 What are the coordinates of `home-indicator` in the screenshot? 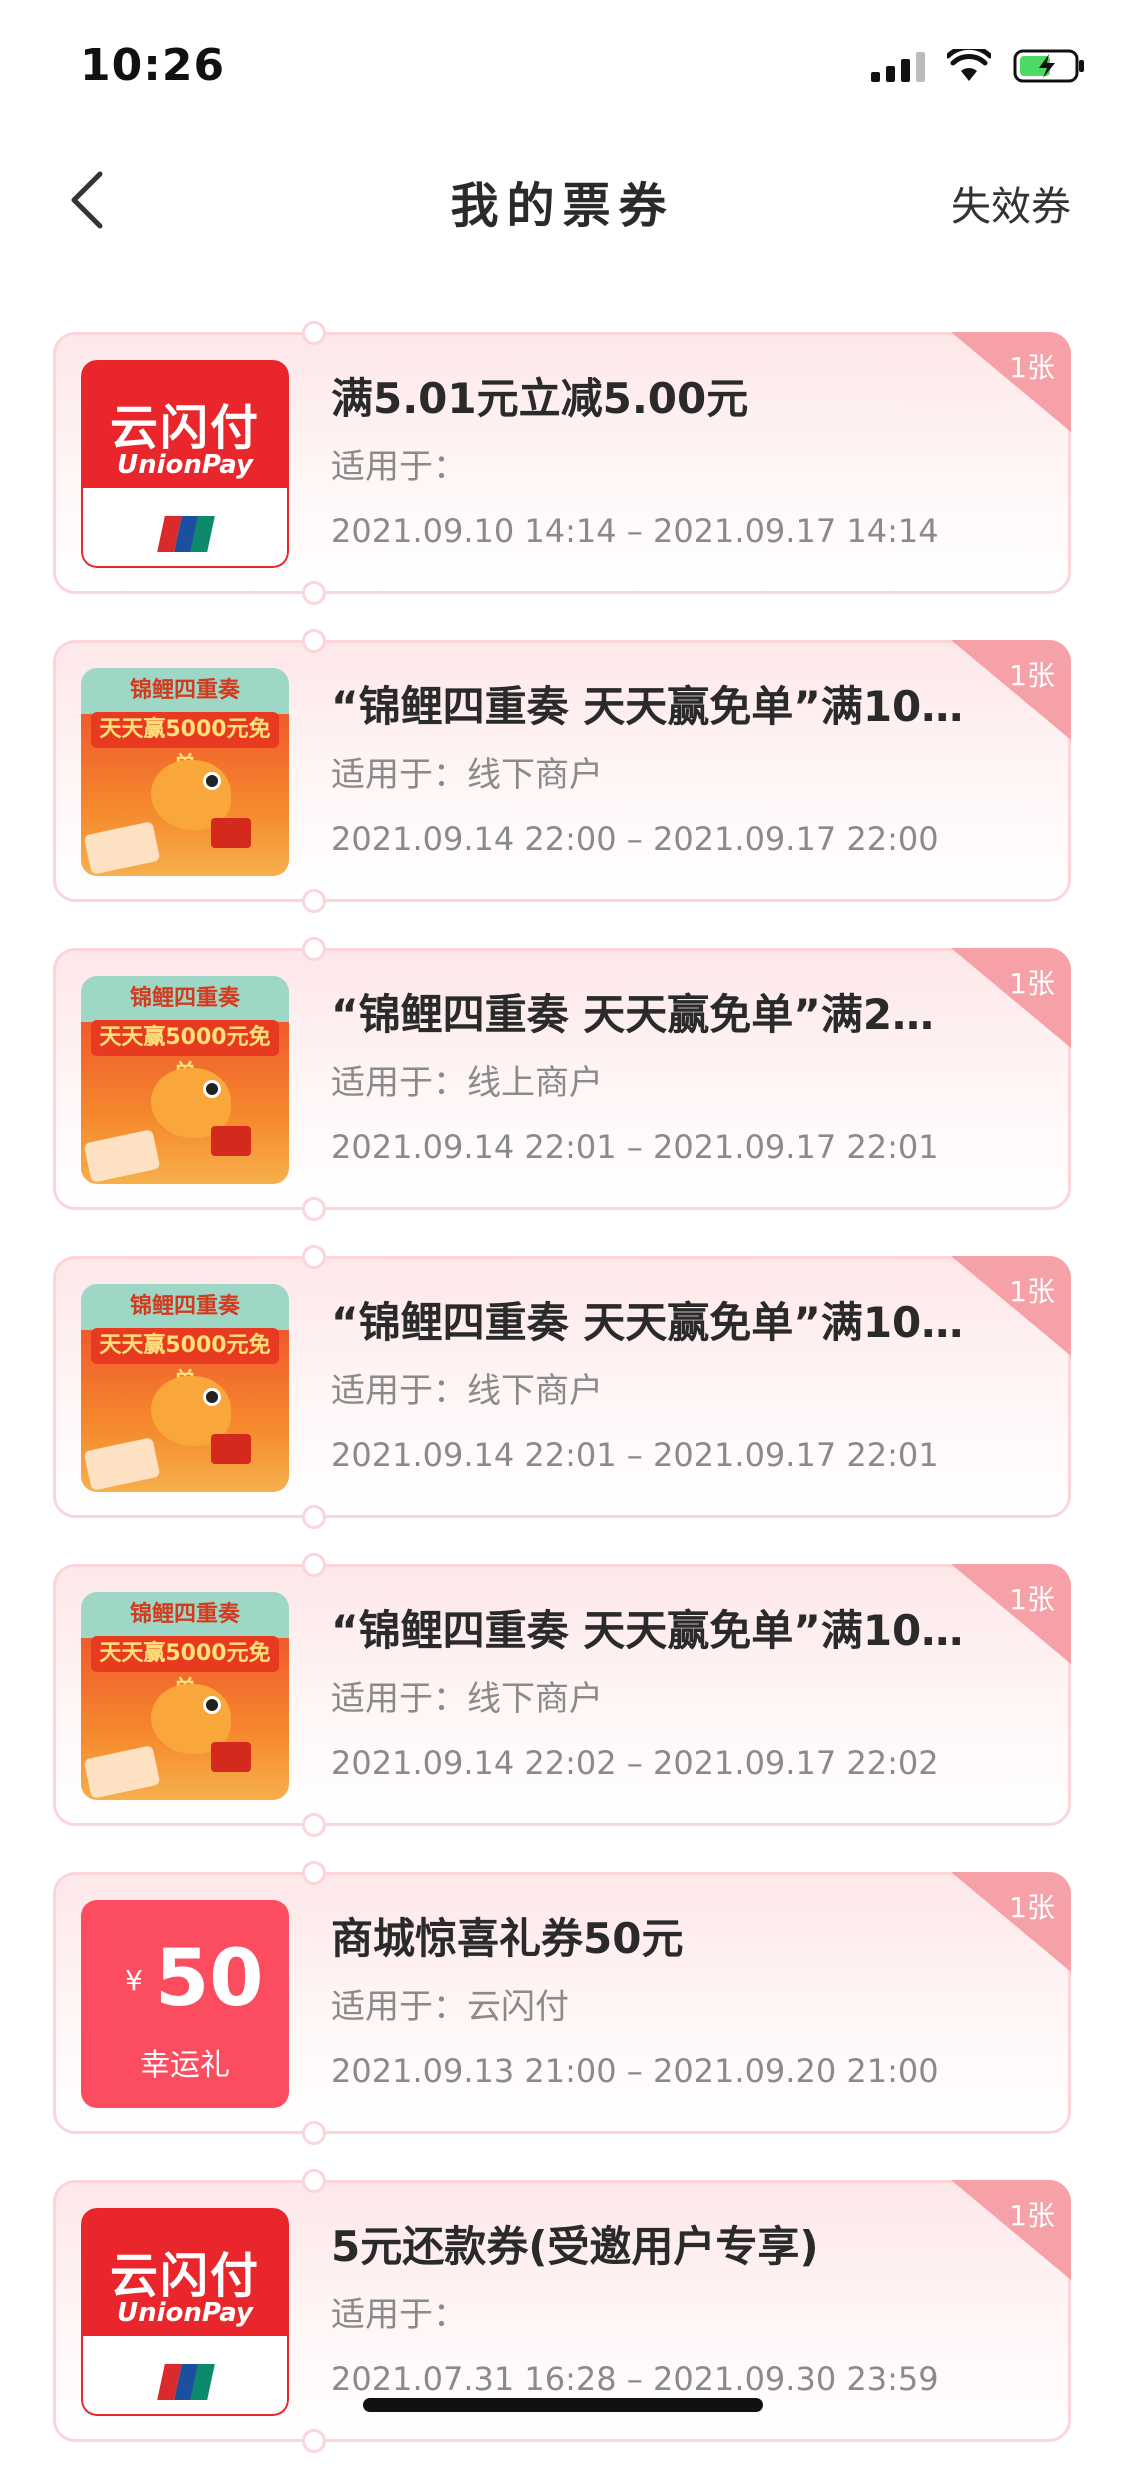 It's located at (563, 2405).